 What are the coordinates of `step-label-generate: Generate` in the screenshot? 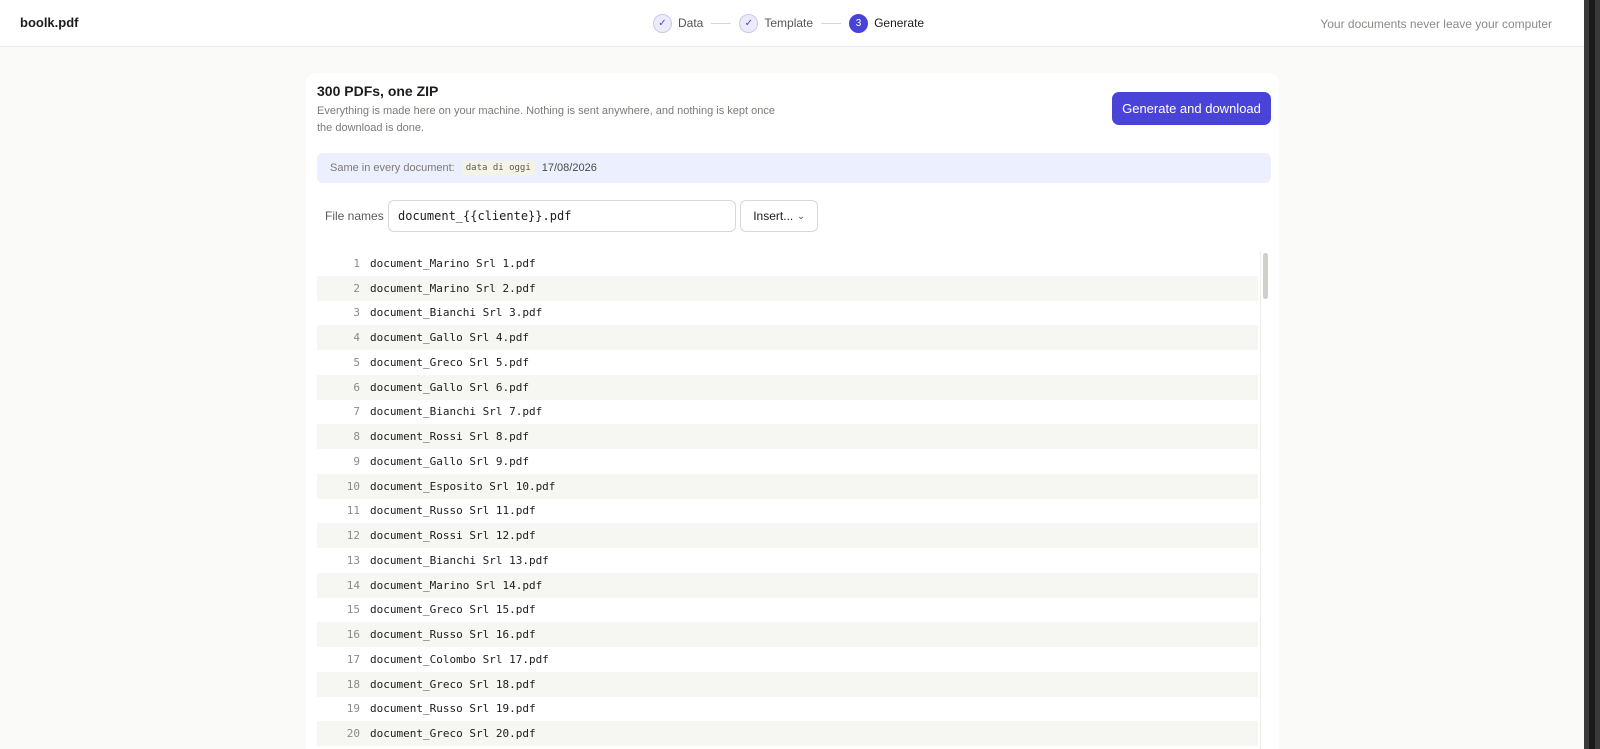 It's located at (899, 23).